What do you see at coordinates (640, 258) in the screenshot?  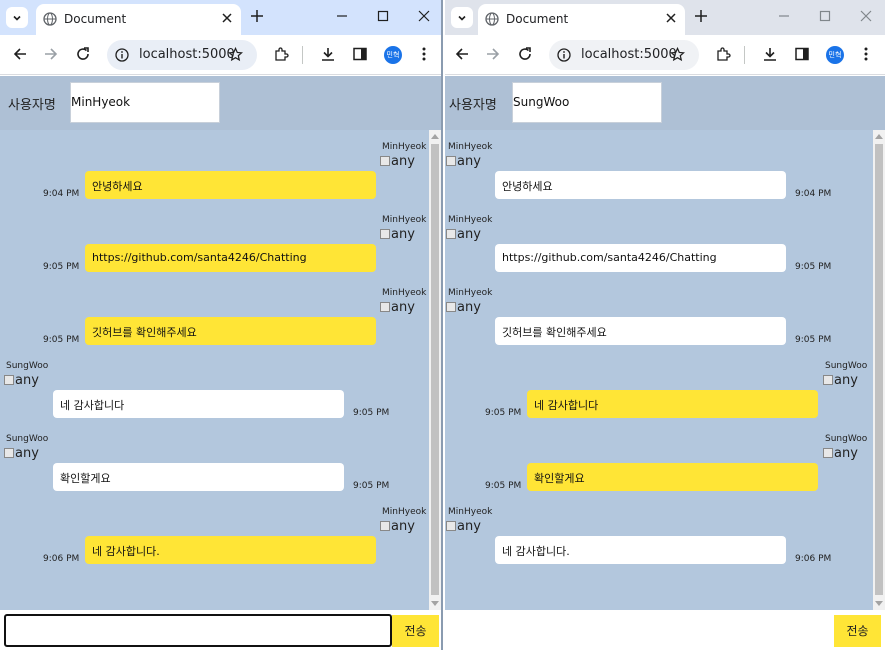 I see `message-bubble: https://github.com/santa4246/Chatting` at bounding box center [640, 258].